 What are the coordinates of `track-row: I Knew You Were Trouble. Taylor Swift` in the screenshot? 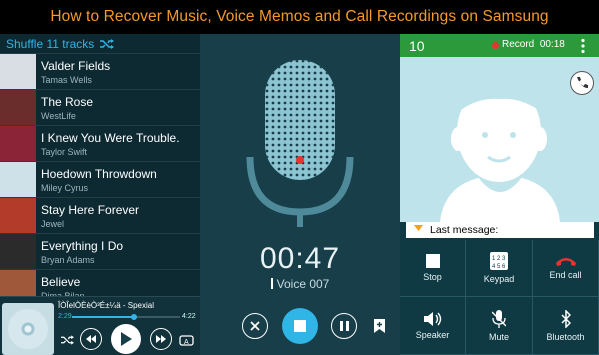 It's located at (100, 143).